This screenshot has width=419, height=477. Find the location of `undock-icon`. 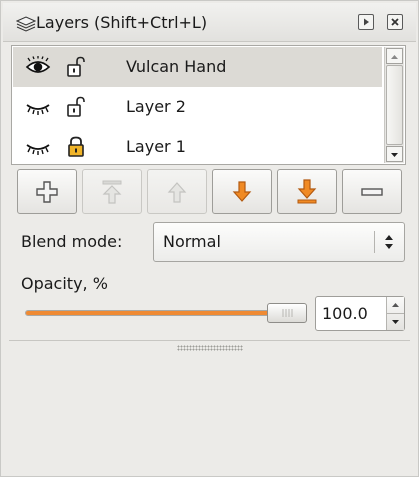

undock-icon is located at coordinates (366, 22).